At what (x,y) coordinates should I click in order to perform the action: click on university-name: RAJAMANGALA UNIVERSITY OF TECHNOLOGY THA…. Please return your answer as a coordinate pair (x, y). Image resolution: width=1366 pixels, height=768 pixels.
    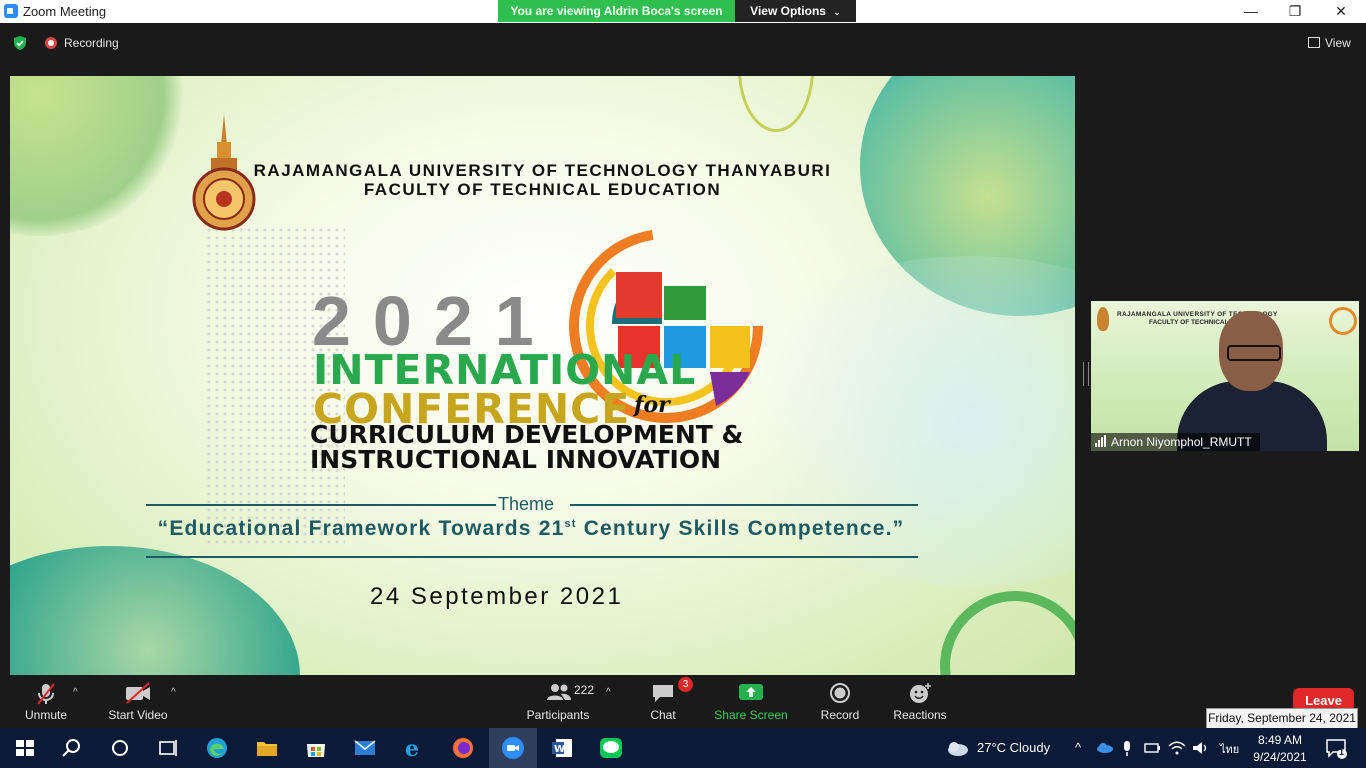
    Looking at the image, I should click on (542, 170).